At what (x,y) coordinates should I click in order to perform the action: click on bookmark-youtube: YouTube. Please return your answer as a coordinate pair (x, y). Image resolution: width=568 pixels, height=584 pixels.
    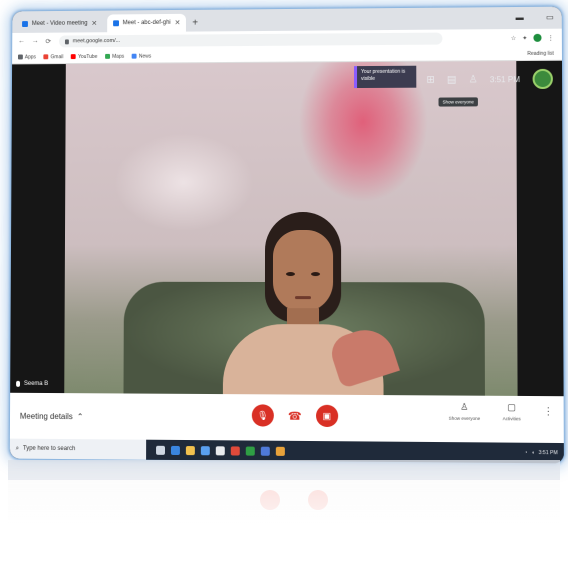
    Looking at the image, I should click on (84, 56).